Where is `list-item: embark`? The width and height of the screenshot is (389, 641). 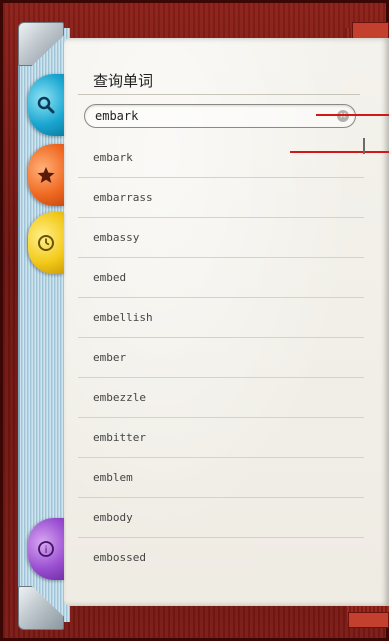 list-item: embark is located at coordinates (221, 158).